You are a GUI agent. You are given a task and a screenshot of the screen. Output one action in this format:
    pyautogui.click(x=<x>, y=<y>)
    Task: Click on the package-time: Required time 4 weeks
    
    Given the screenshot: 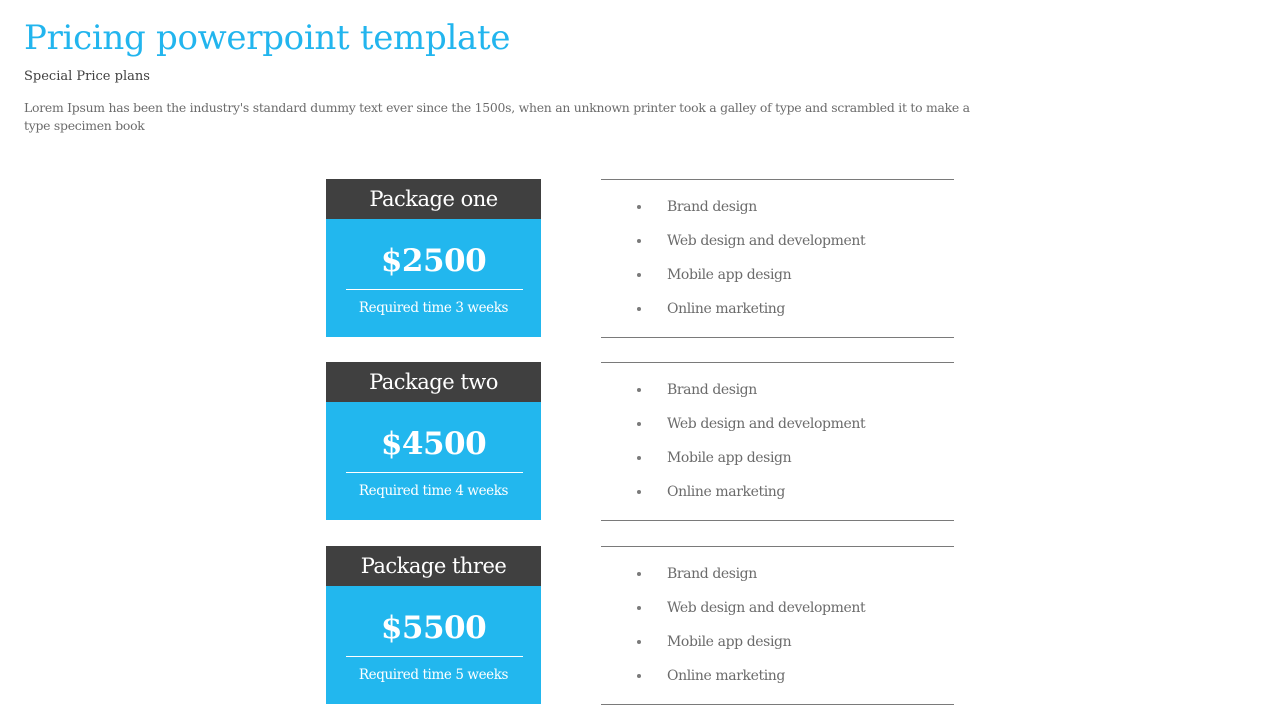 What is the action you would take?
    pyautogui.click(x=433, y=491)
    